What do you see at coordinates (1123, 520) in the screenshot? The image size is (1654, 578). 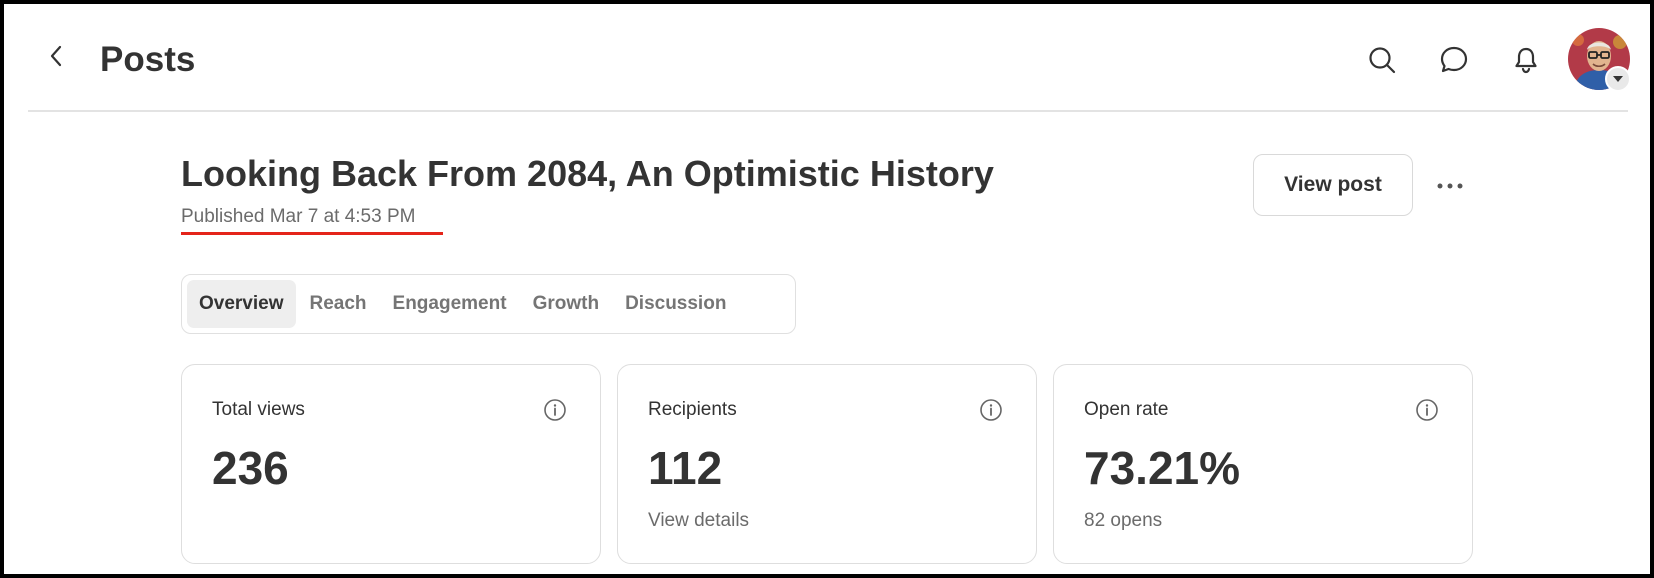 I see `stat-card-subtext: 82 opens` at bounding box center [1123, 520].